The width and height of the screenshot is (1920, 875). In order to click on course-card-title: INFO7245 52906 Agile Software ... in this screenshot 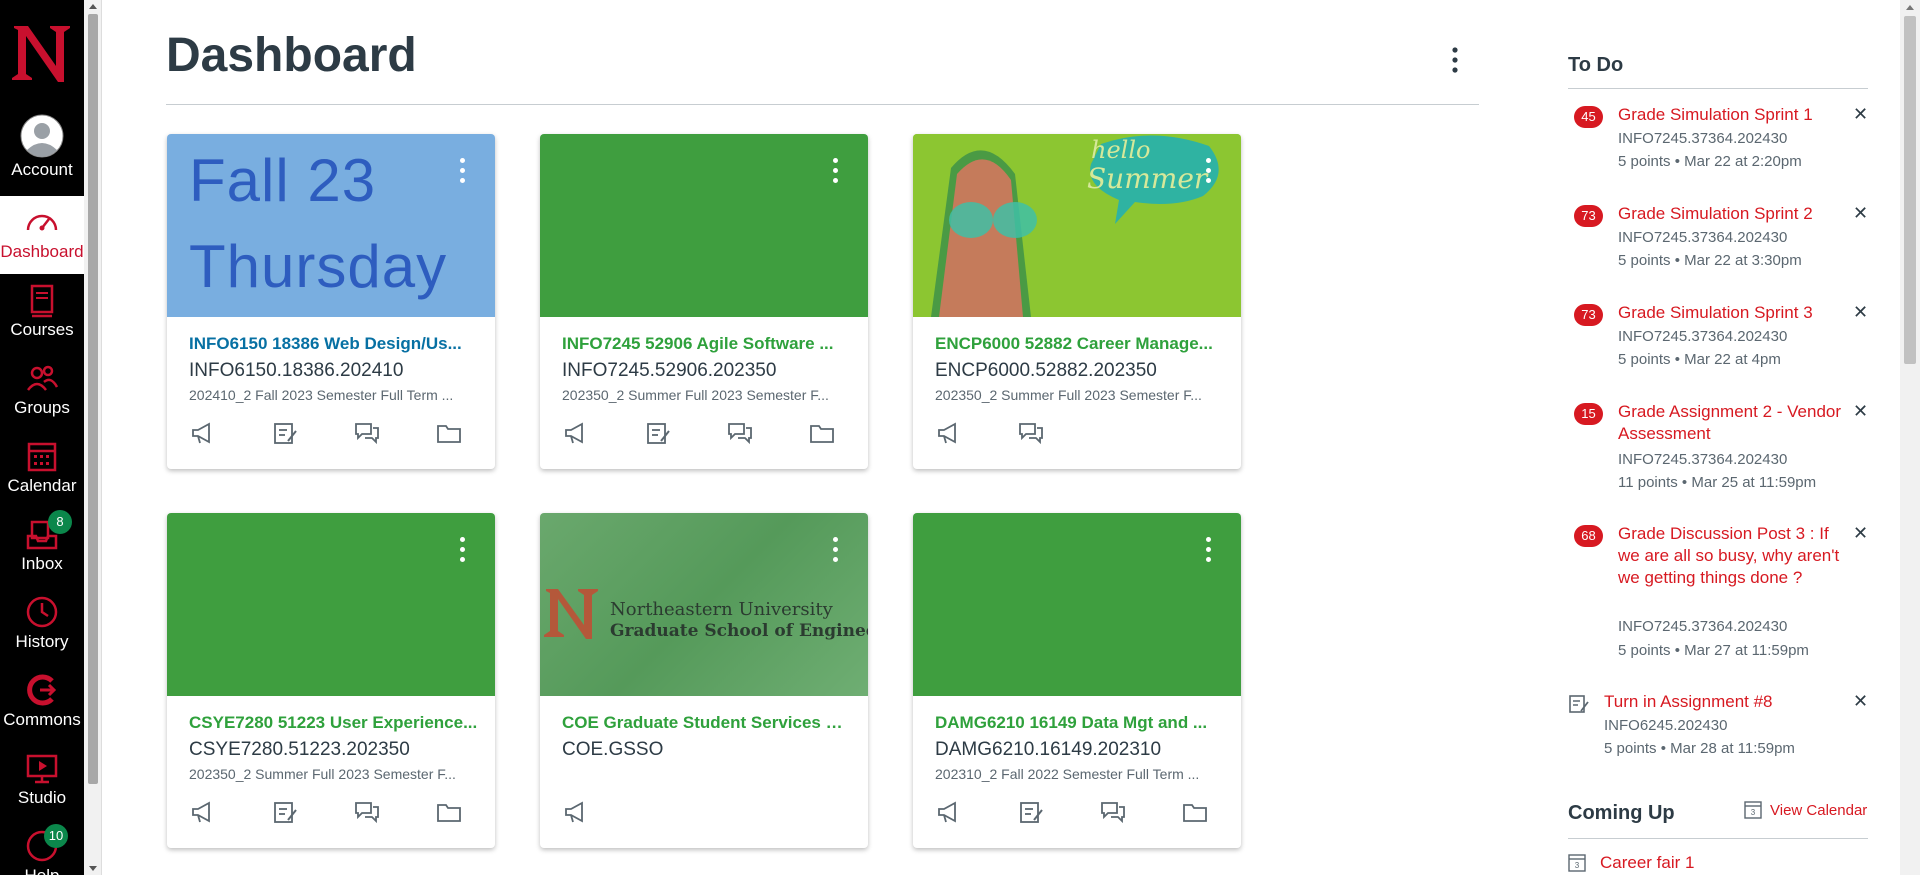, I will do `click(707, 344)`.